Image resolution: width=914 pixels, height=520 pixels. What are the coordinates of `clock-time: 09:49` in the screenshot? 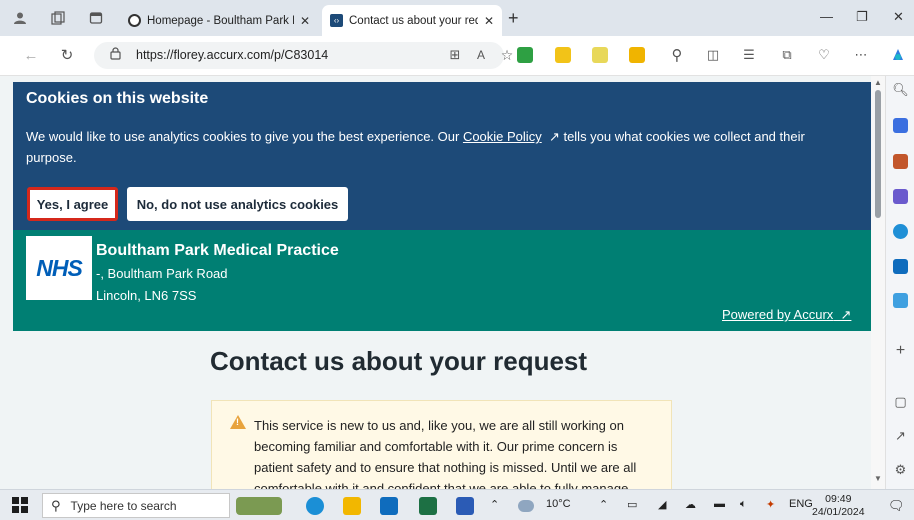 It's located at (838, 499).